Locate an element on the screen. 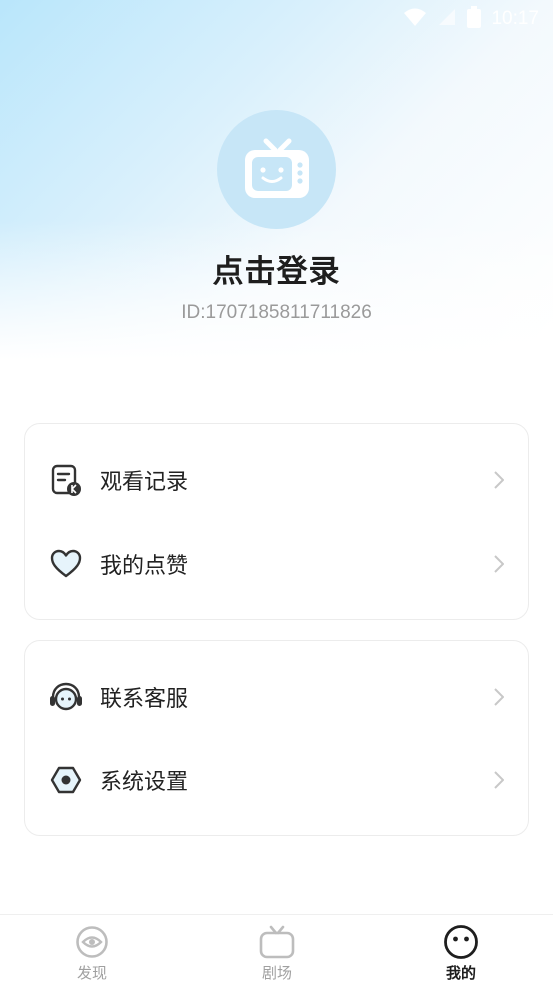  status-bar: 10:17 is located at coordinates (471, 19).